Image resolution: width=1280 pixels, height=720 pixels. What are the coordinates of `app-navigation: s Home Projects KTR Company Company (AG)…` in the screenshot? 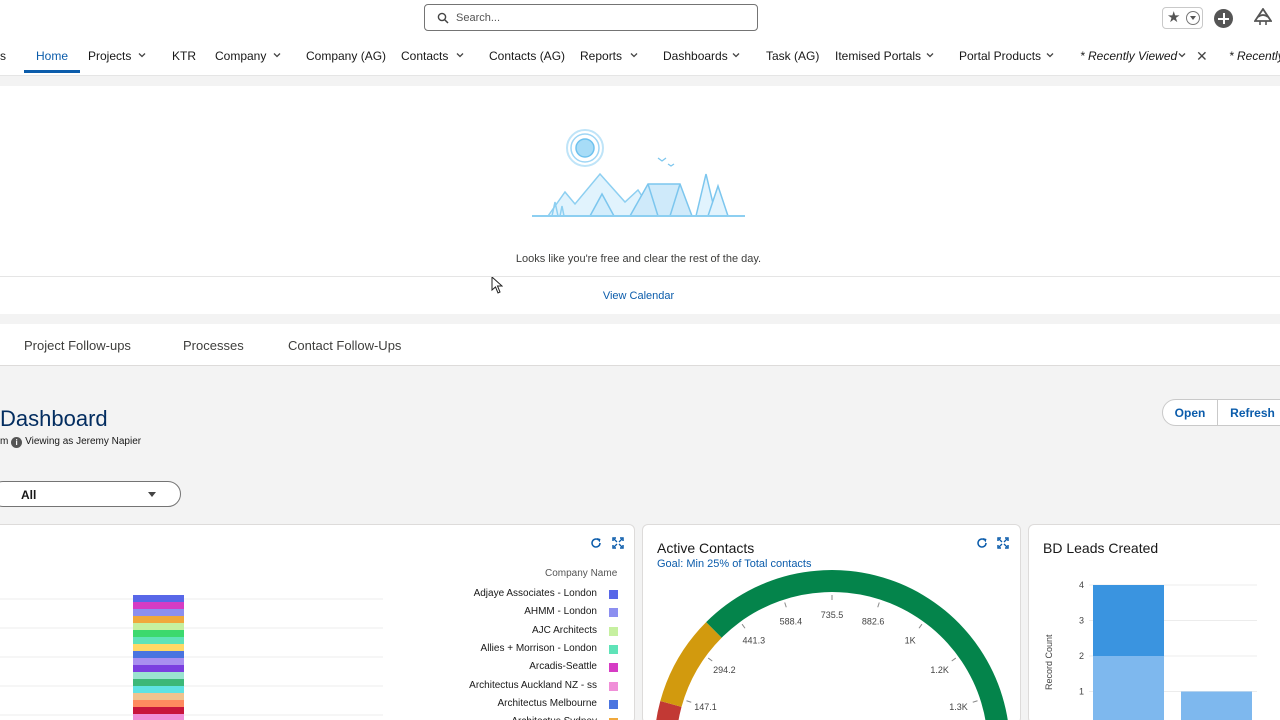 It's located at (640, 56).